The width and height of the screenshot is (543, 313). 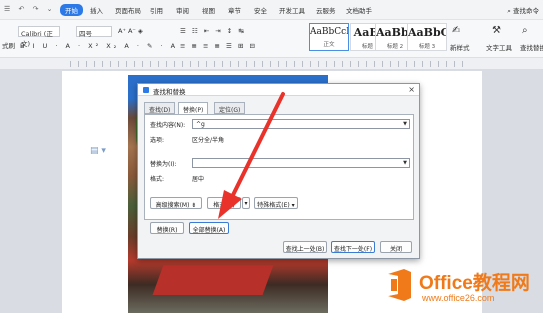 I want to click on format-painter-label: 式刷, so click(x=8, y=45).